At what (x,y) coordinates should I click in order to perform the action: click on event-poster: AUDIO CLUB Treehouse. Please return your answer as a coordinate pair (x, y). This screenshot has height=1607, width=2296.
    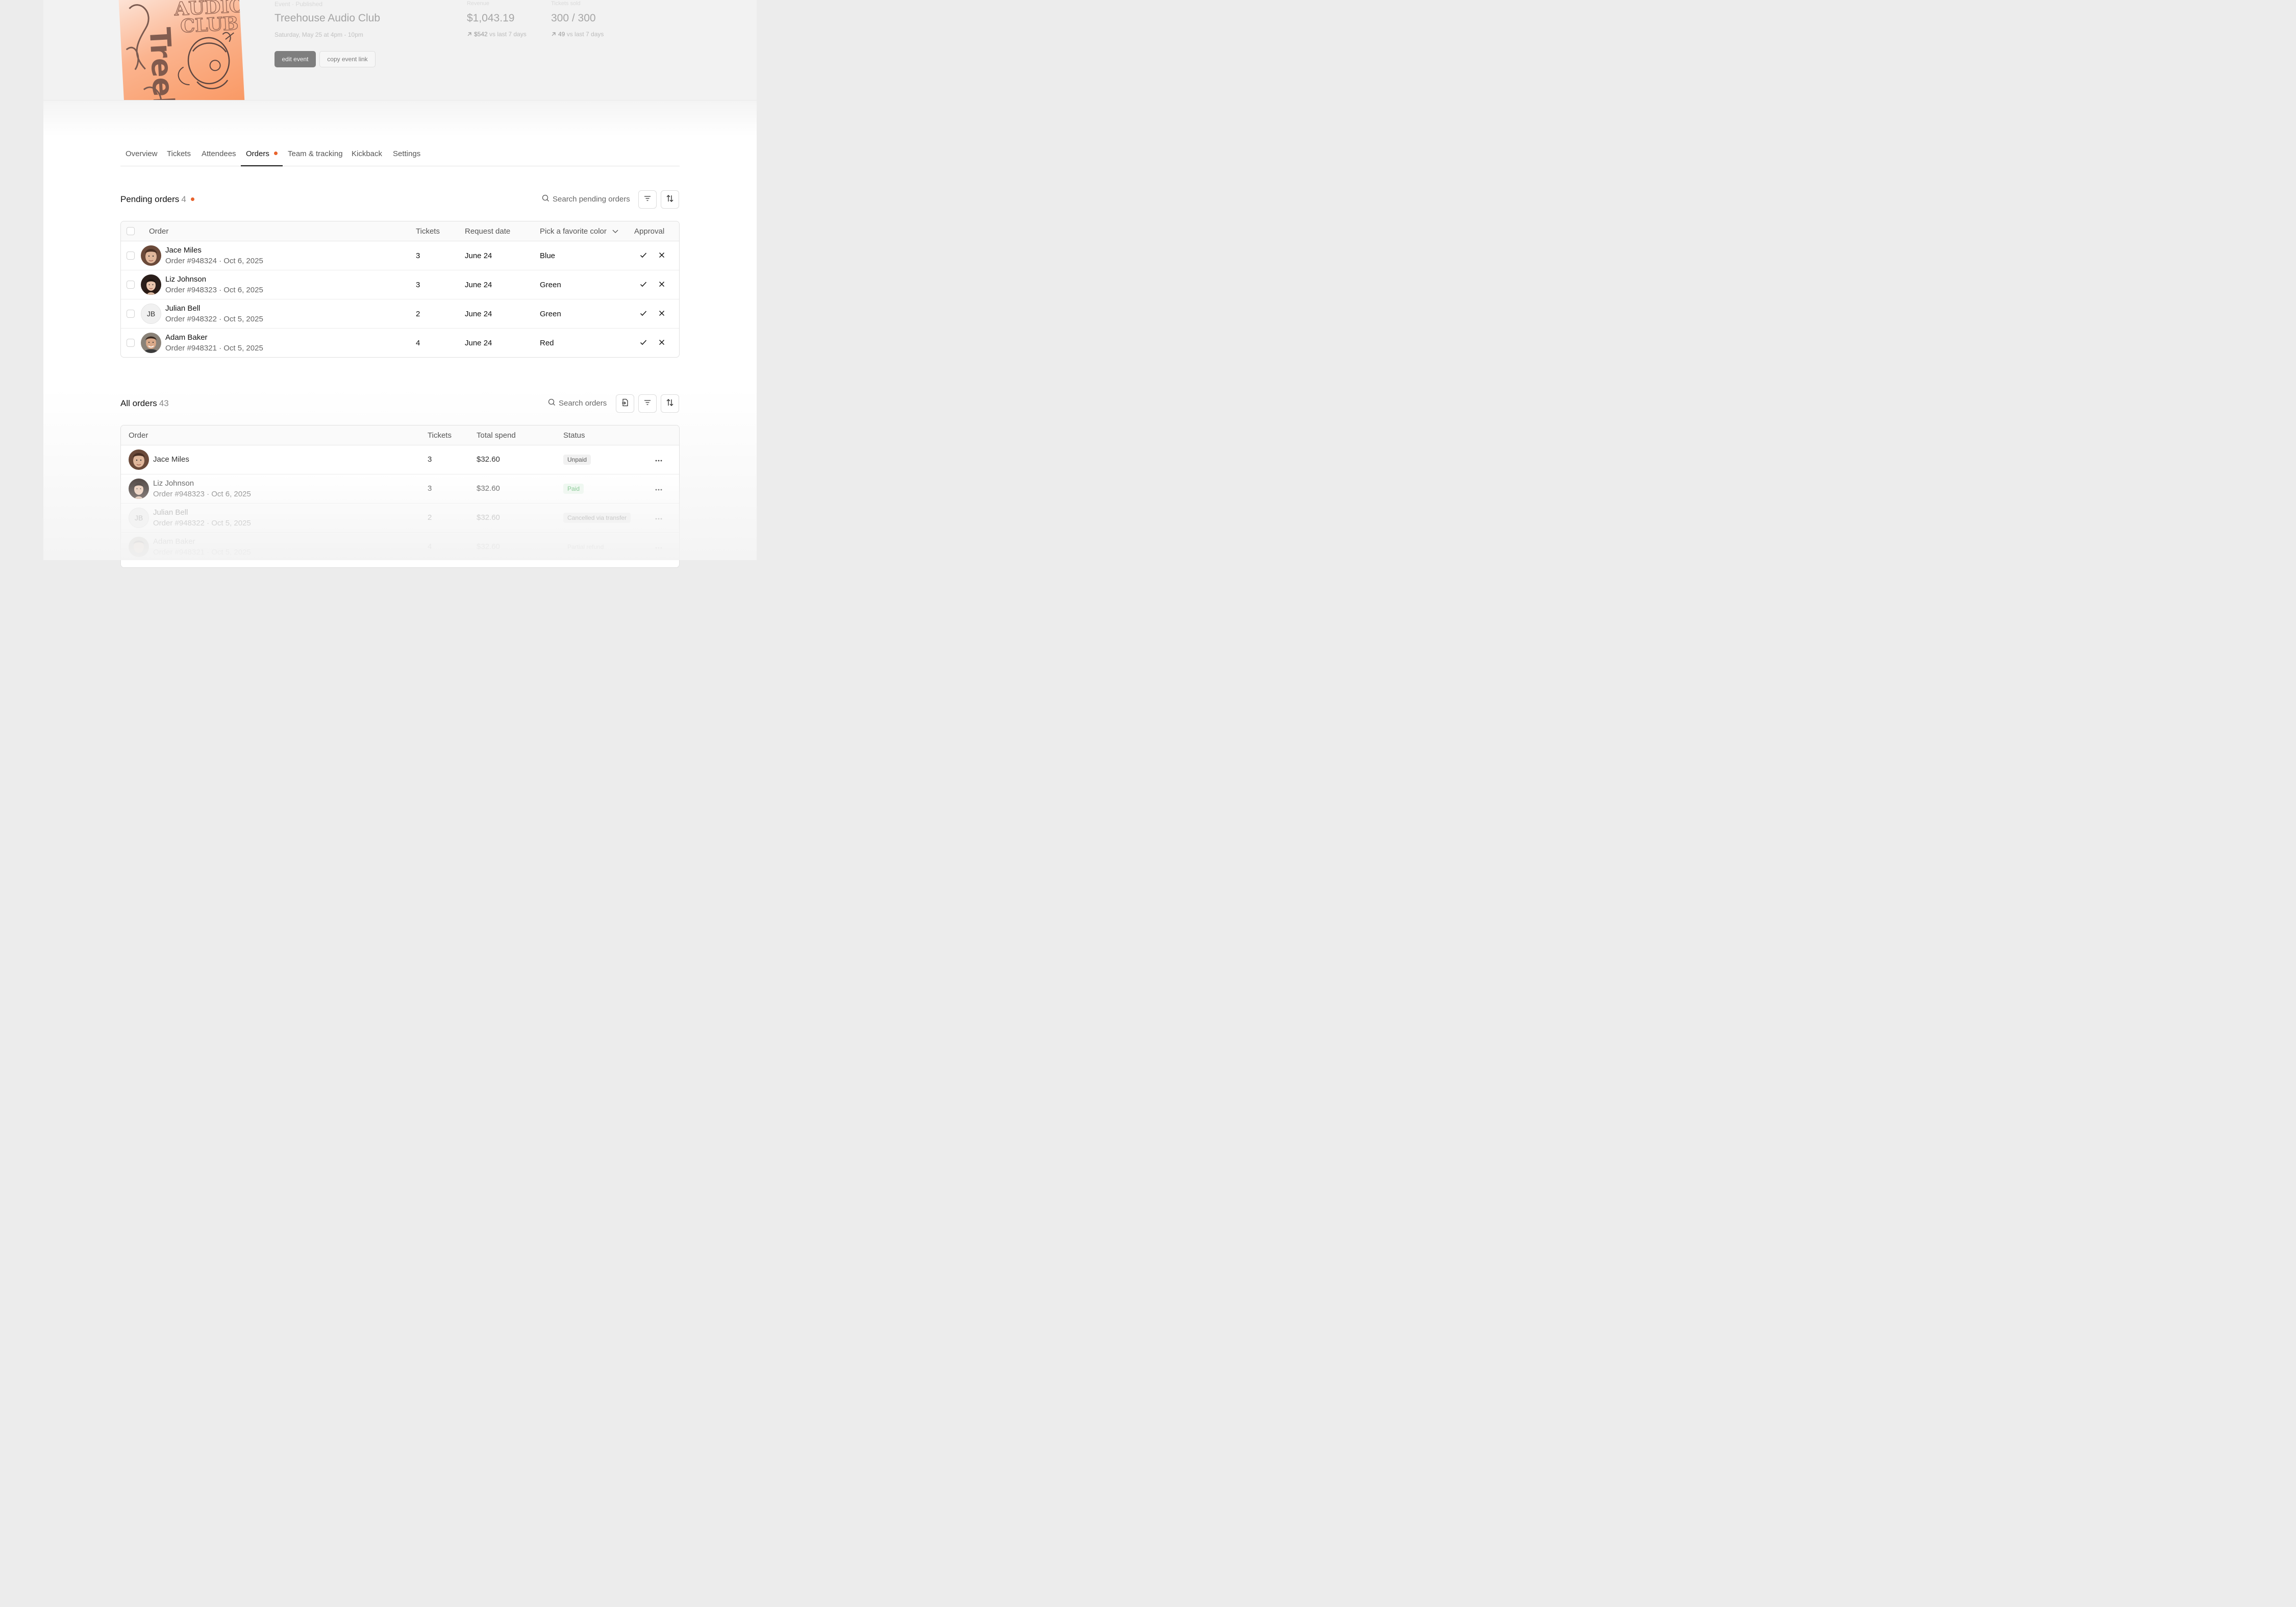
    Looking at the image, I should click on (181, 50).